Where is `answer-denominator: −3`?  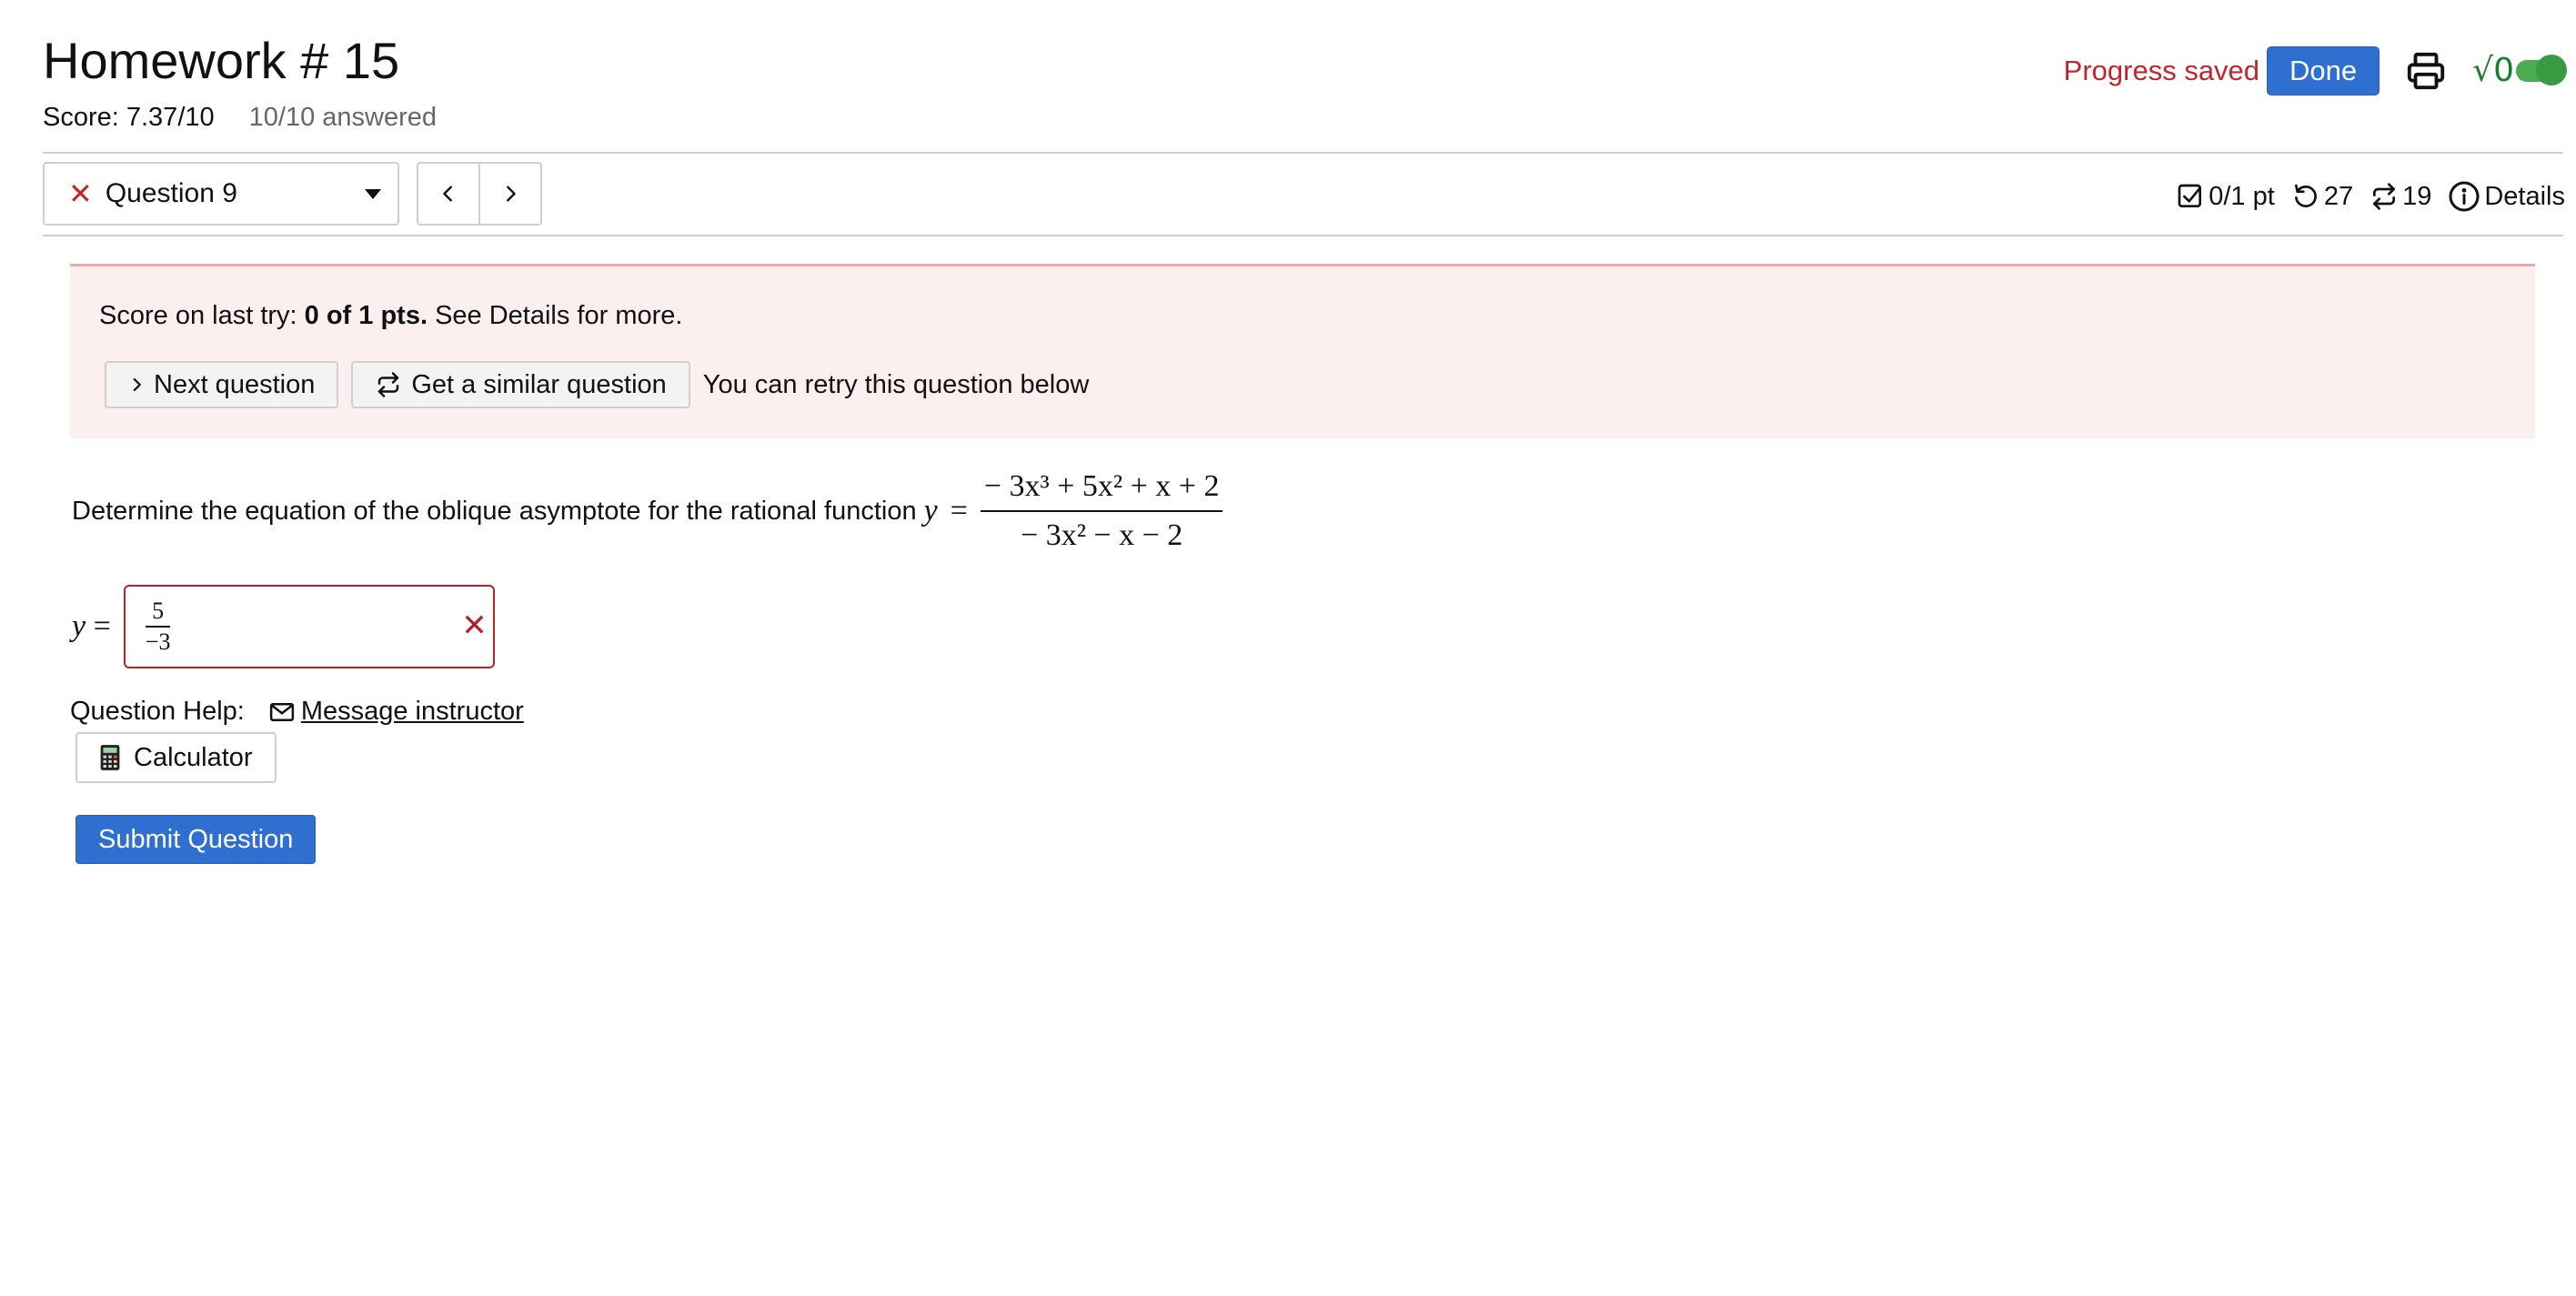
answer-denominator: −3 is located at coordinates (158, 641).